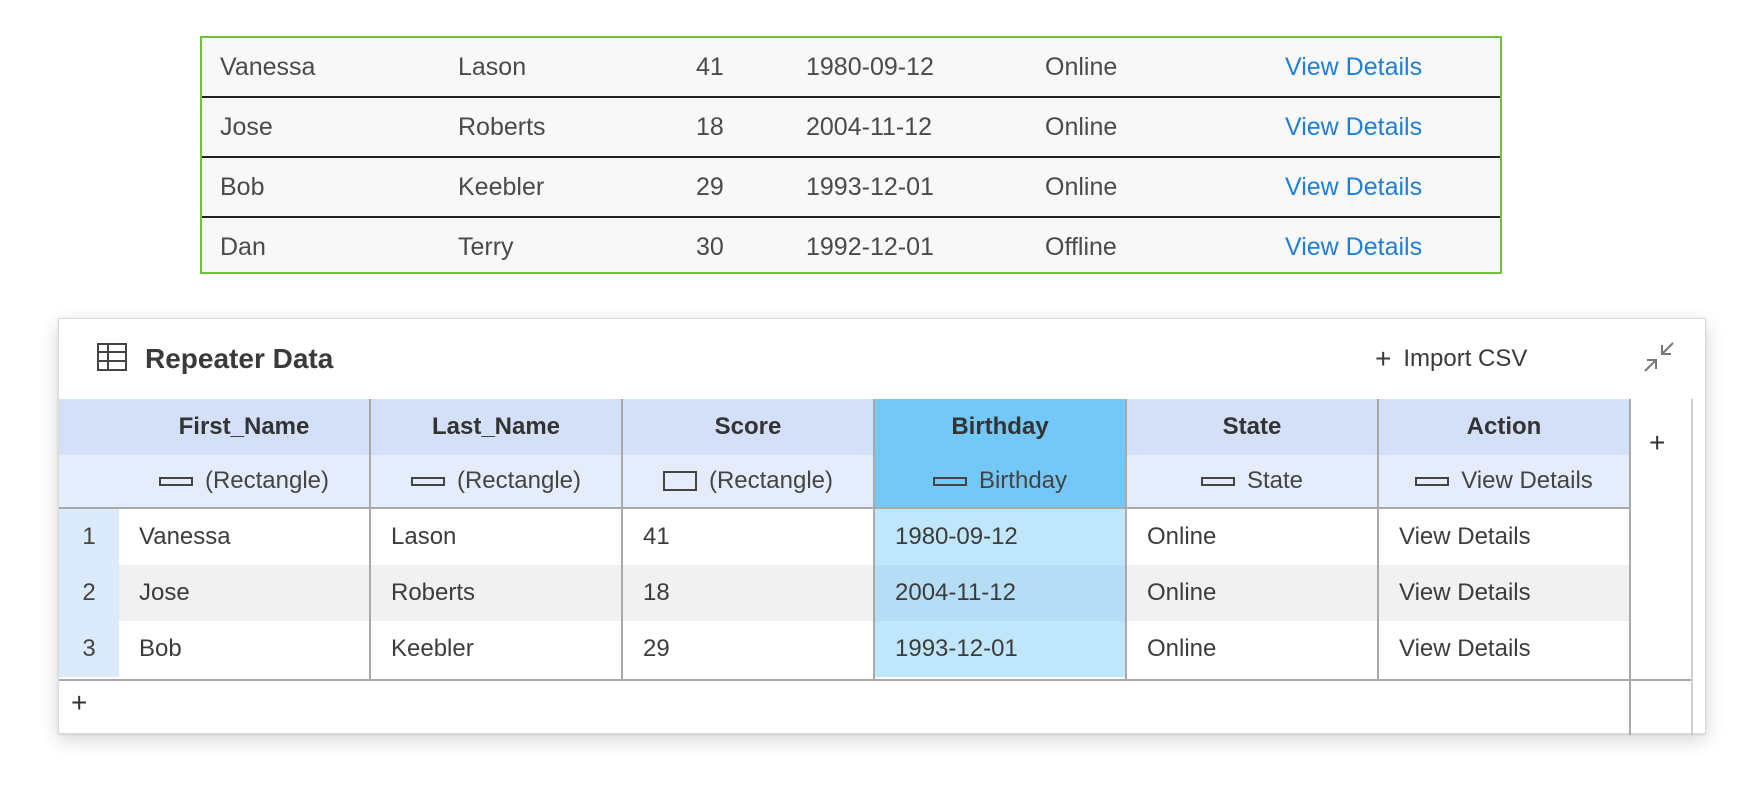  What do you see at coordinates (1001, 593) in the screenshot?
I see `table-cell: 2004-11-12` at bounding box center [1001, 593].